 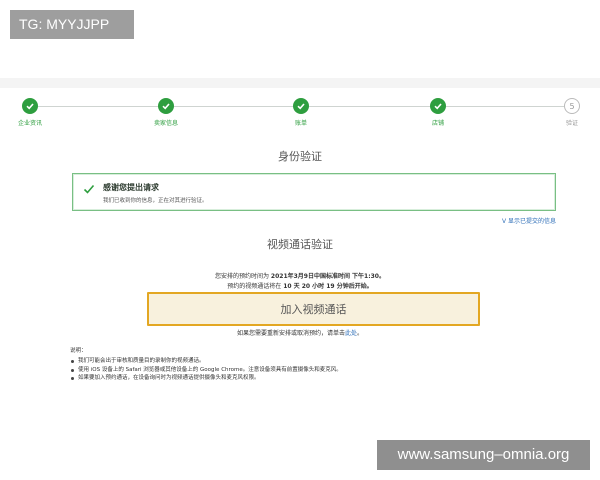 I want to click on tg-badge: TG: MYYJJPP, so click(x=72, y=24).